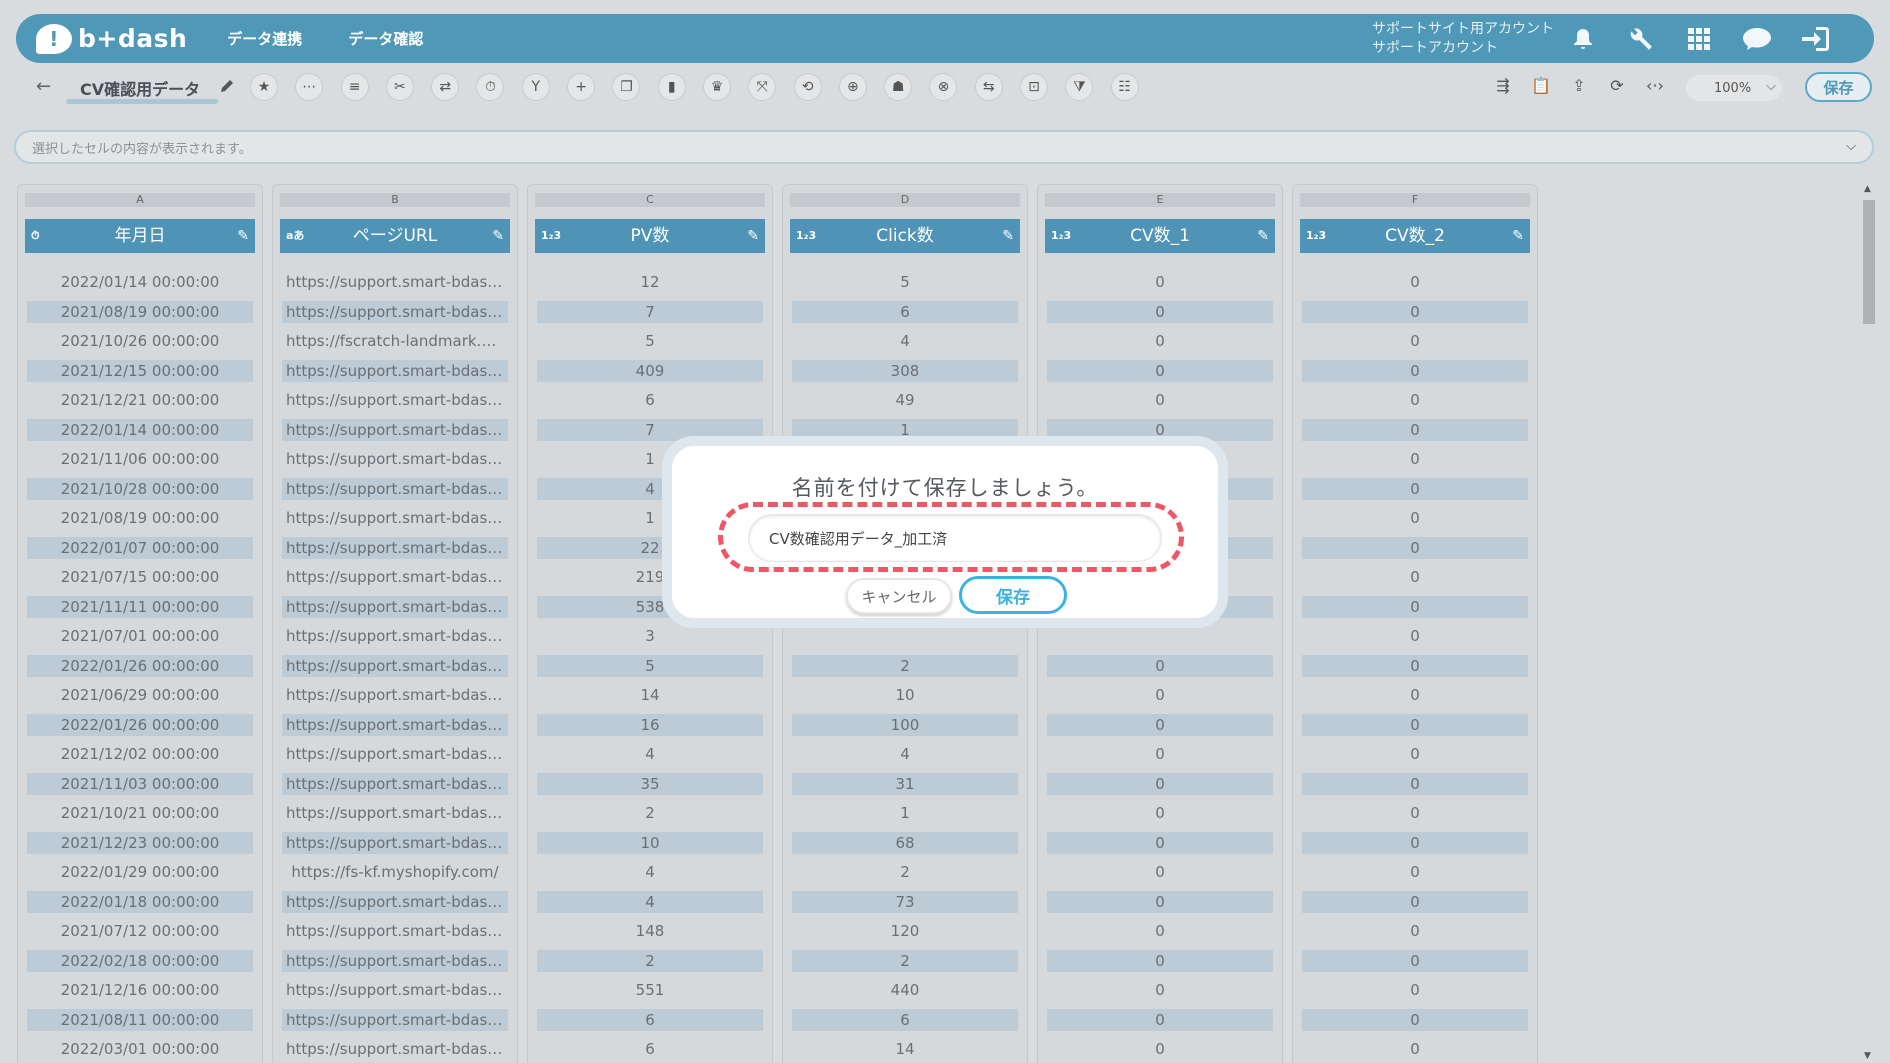 This screenshot has width=1890, height=1063. I want to click on table-cell: 2021/07/15 00:00:00, so click(140, 577).